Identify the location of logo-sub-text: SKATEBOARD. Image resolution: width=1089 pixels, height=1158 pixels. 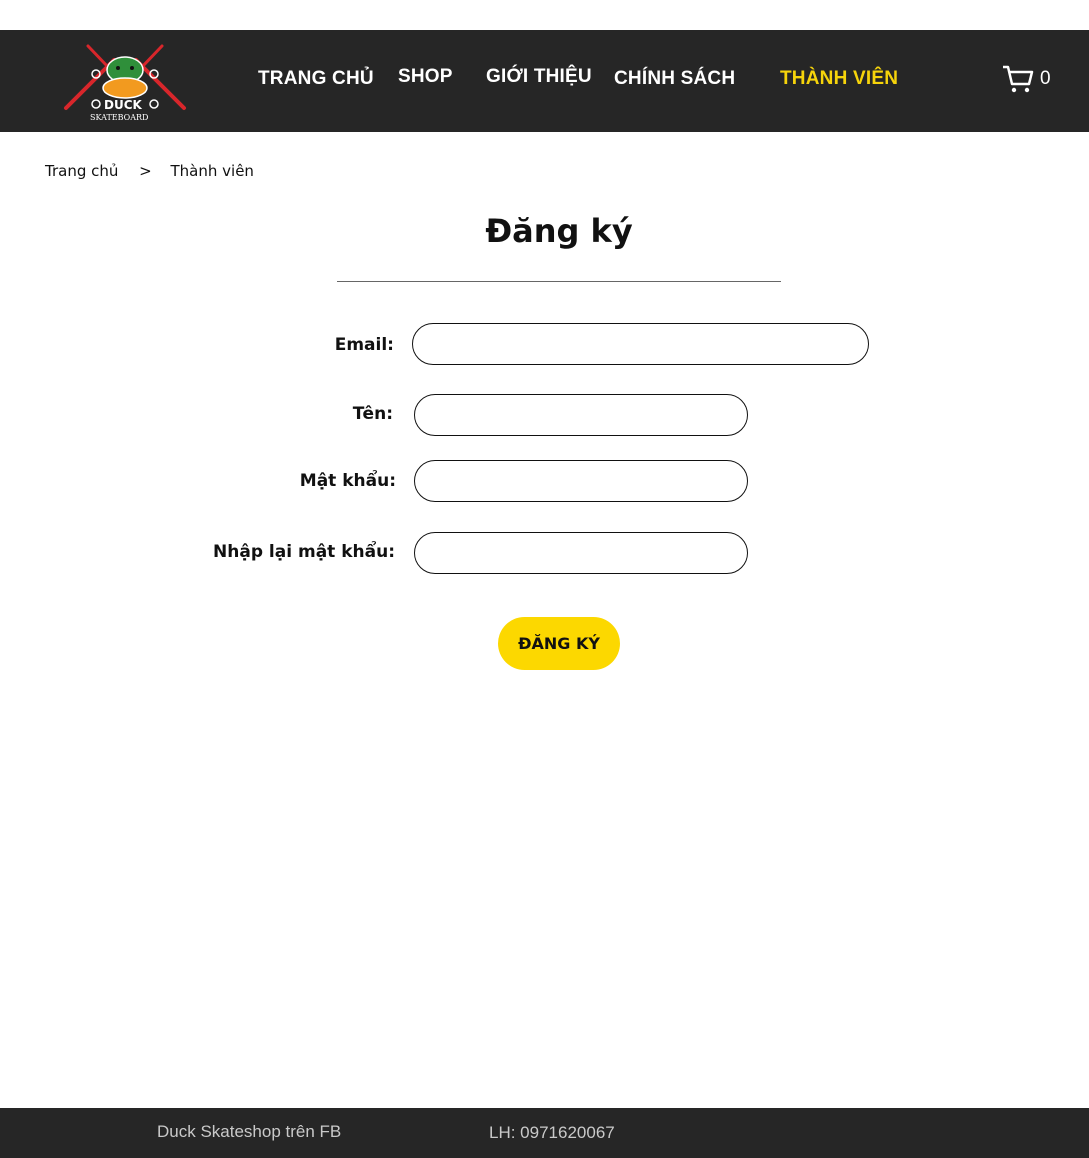
(119, 117).